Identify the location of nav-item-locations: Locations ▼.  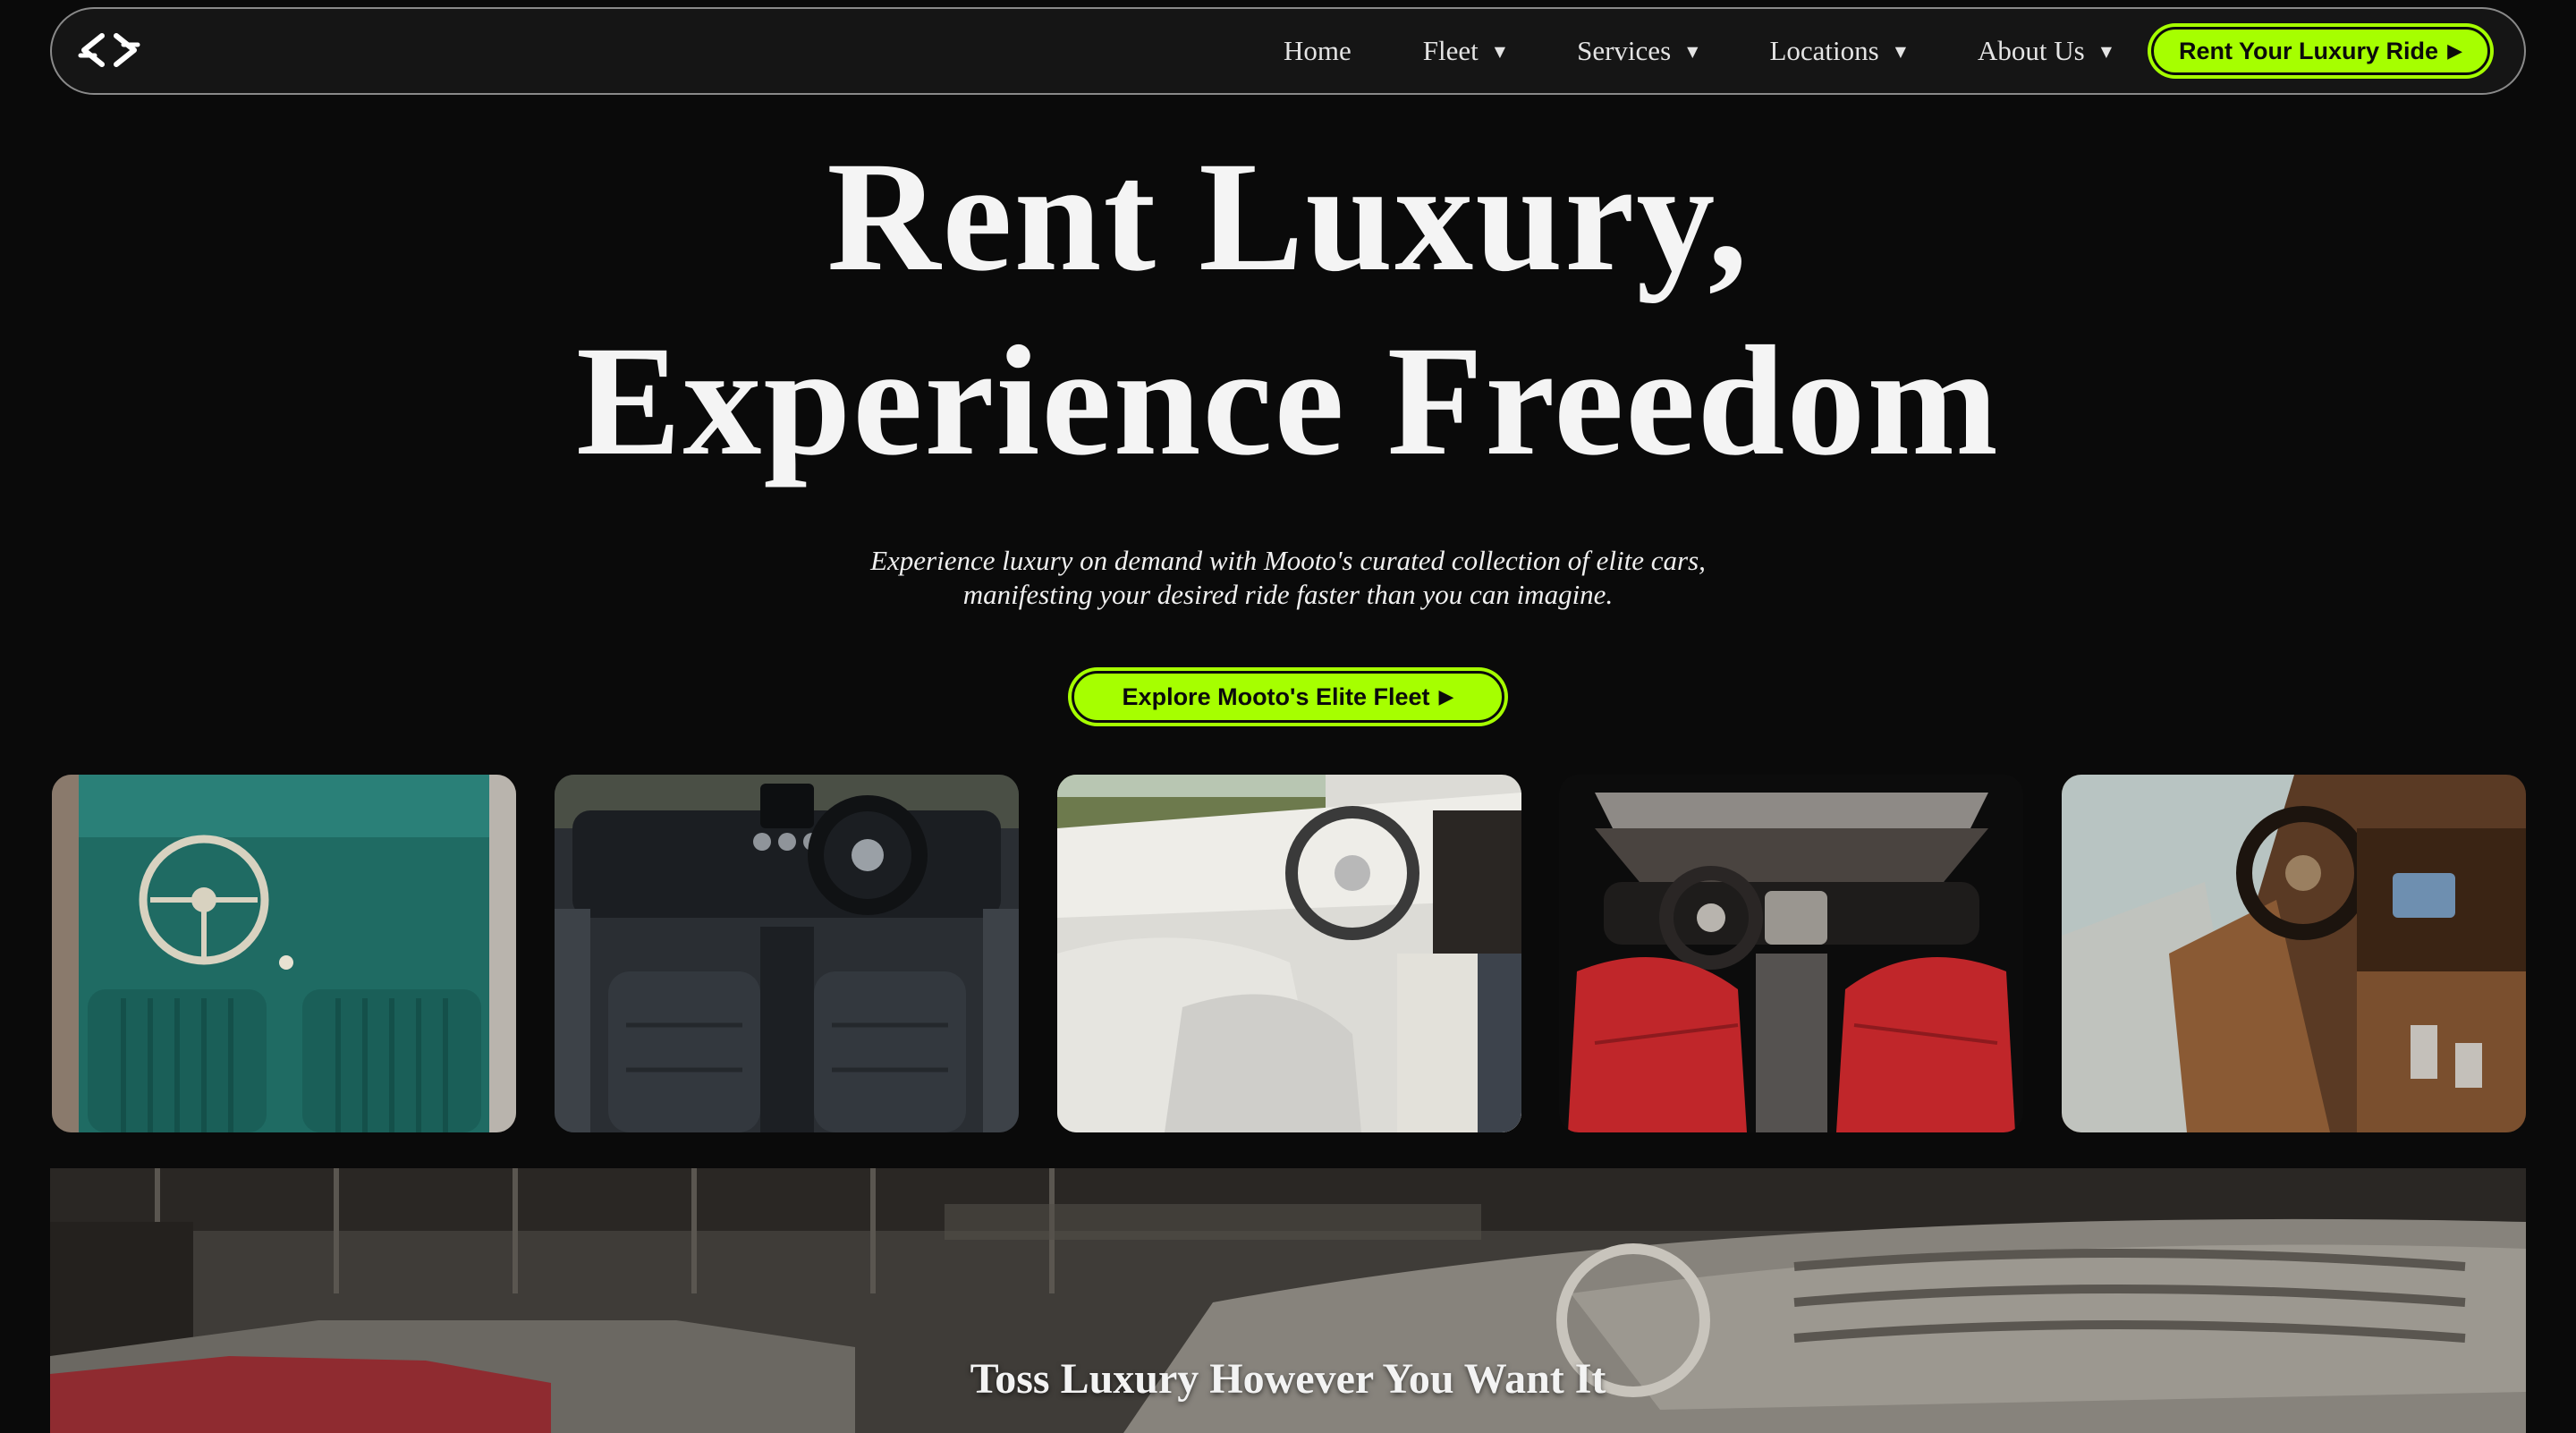
(1837, 51).